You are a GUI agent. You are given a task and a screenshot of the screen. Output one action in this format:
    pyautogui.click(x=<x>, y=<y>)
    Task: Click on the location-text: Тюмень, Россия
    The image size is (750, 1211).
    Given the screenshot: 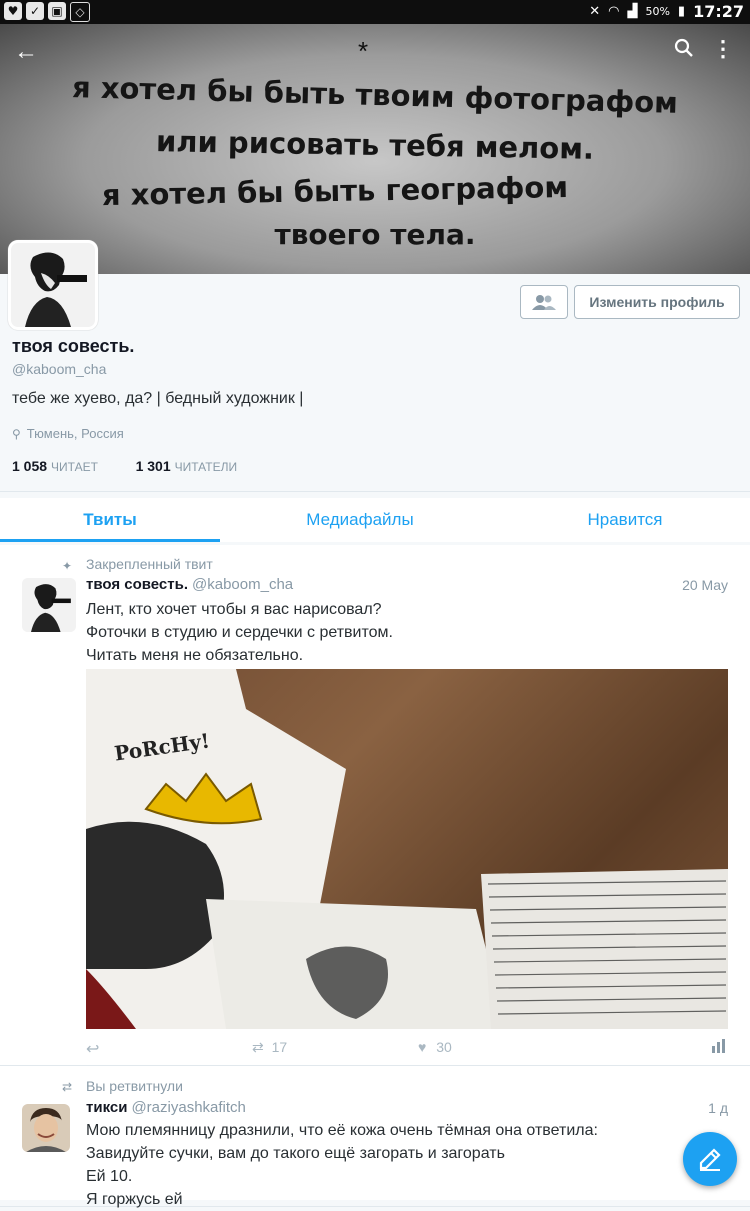 What is the action you would take?
    pyautogui.click(x=75, y=433)
    